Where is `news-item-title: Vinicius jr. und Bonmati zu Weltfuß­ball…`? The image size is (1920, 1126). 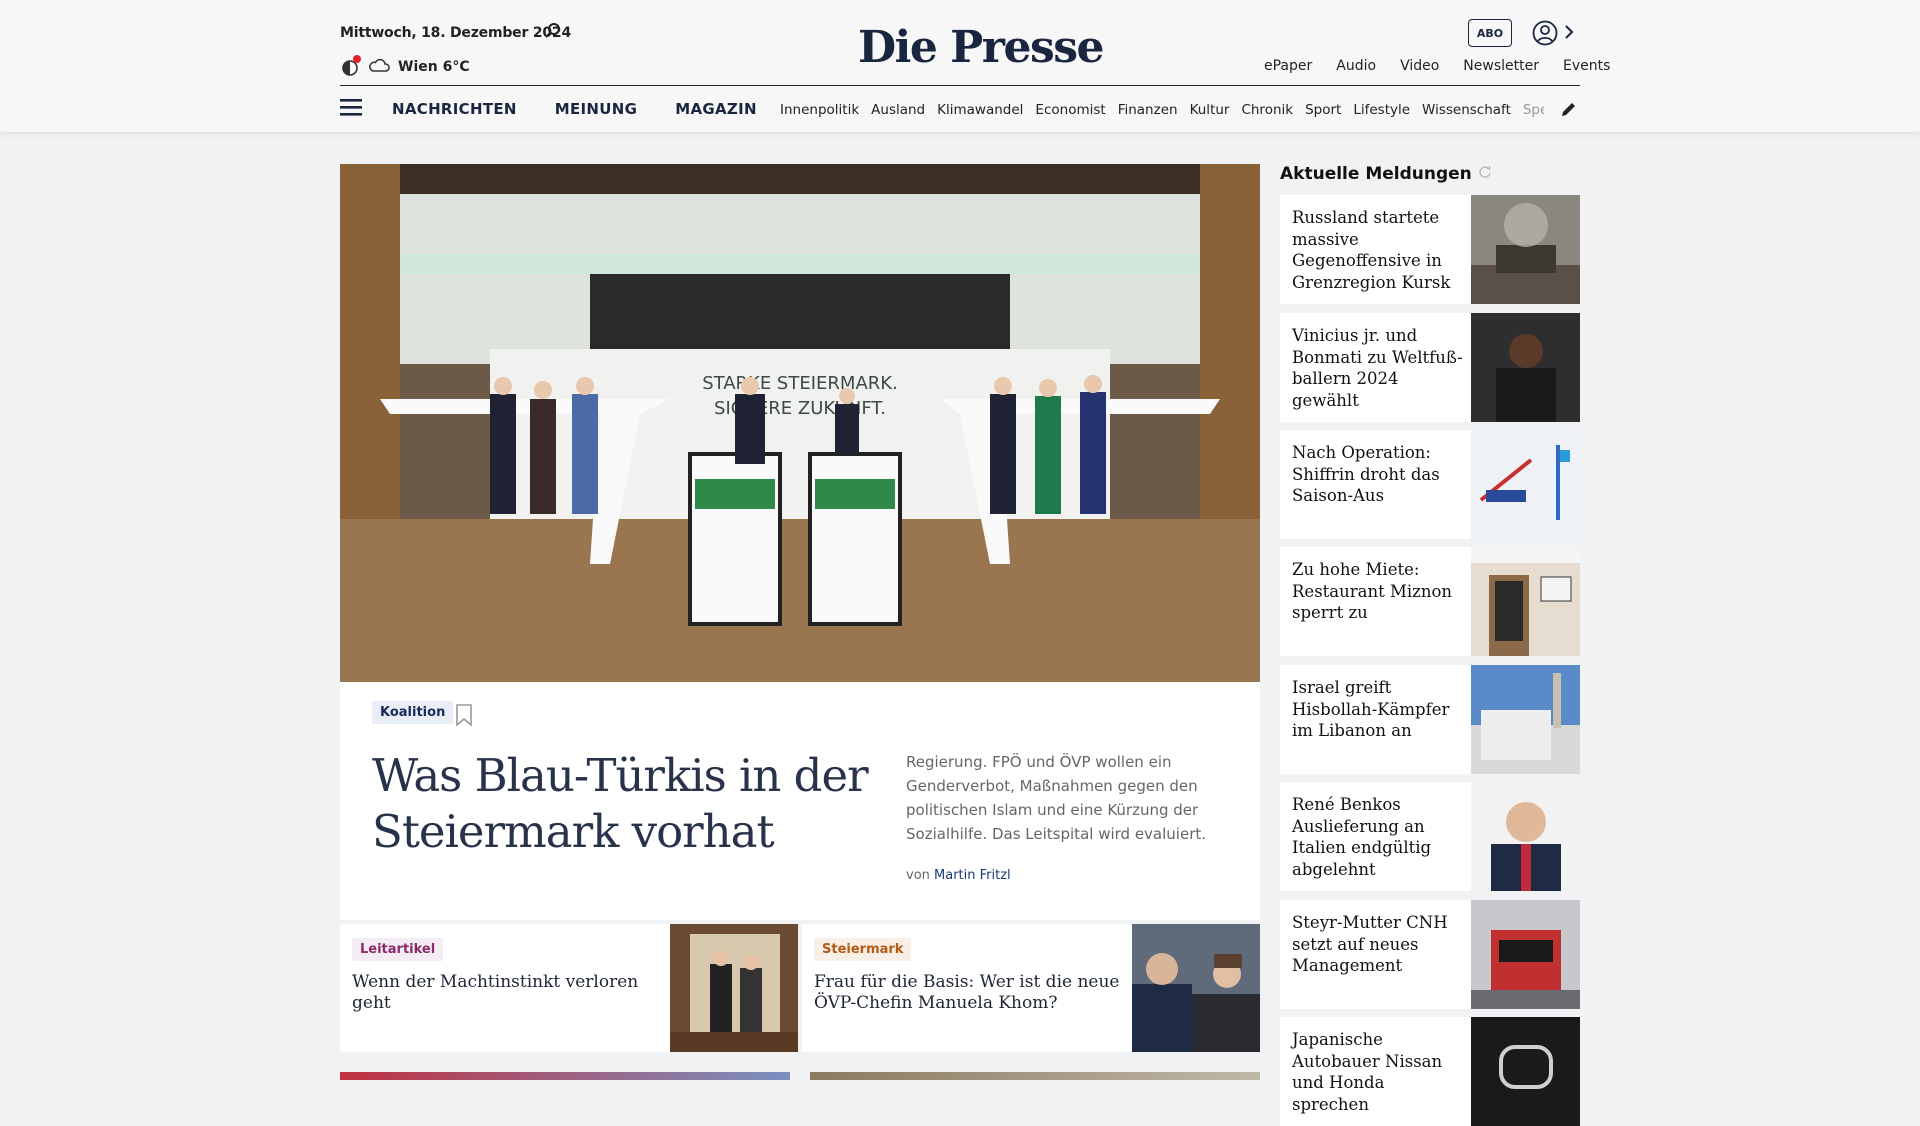 news-item-title: Vinicius jr. und Bonmati zu Weltfuß­ball… is located at coordinates (1378, 368).